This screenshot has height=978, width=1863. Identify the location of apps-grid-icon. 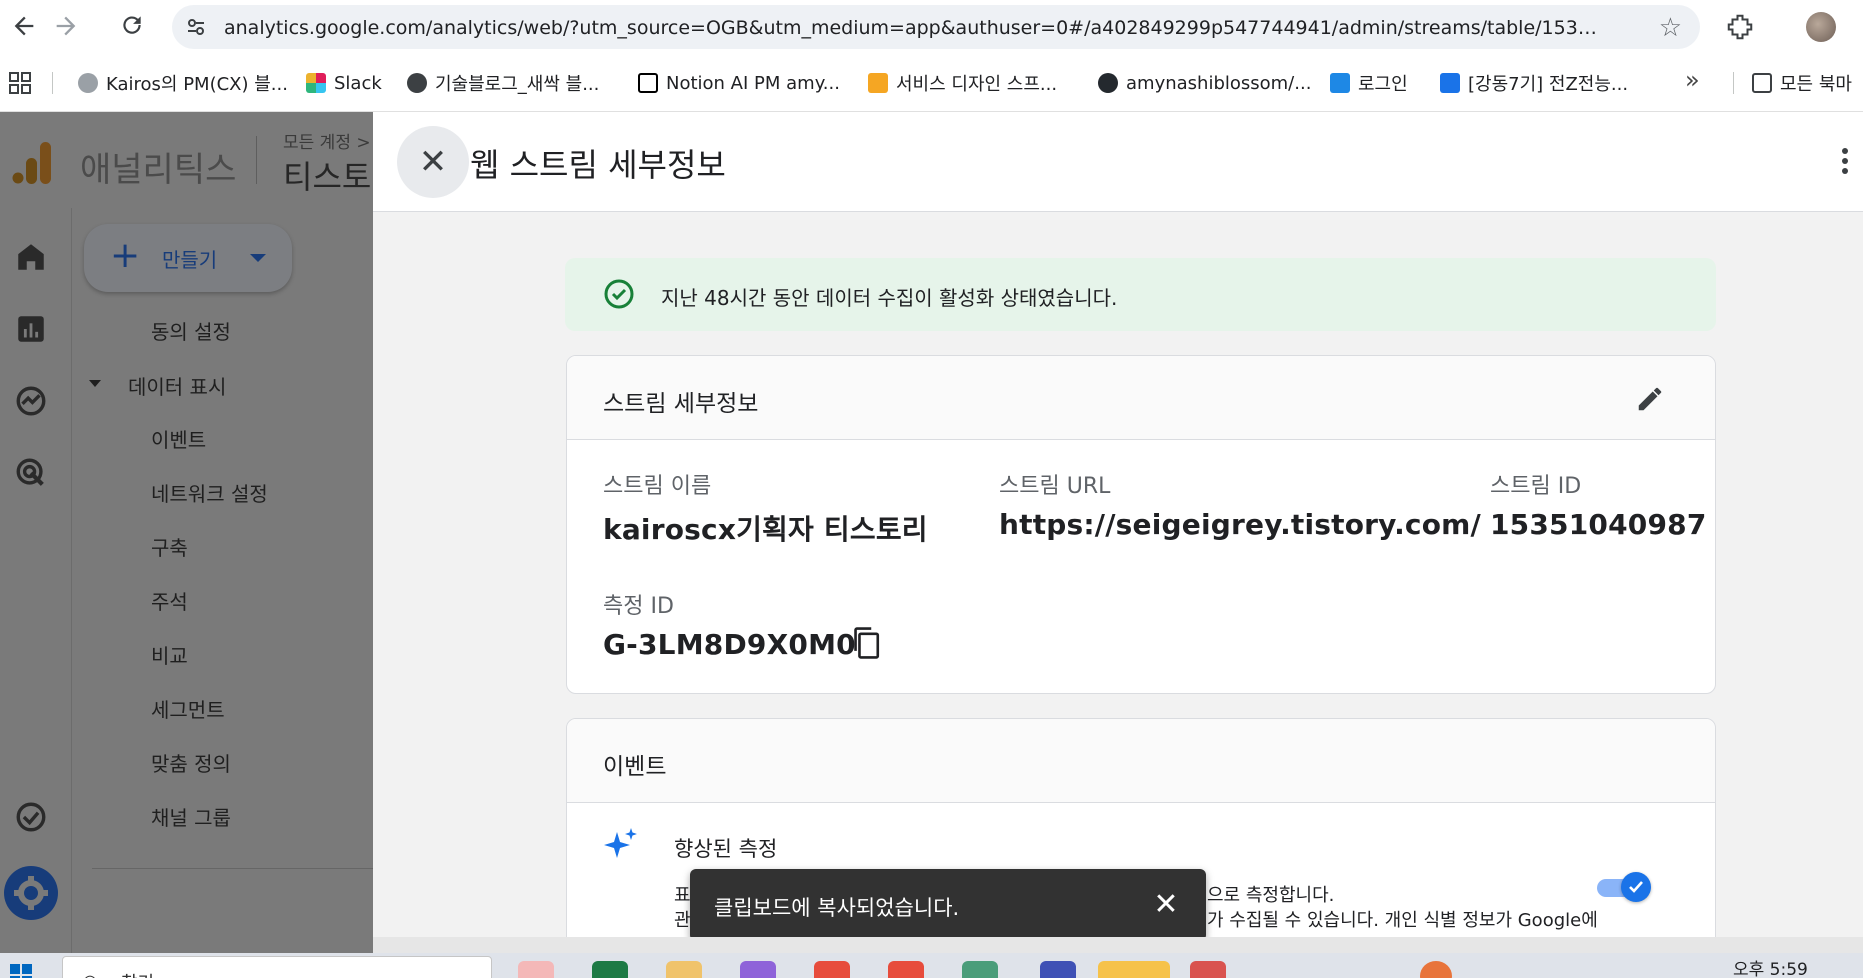
(20, 83).